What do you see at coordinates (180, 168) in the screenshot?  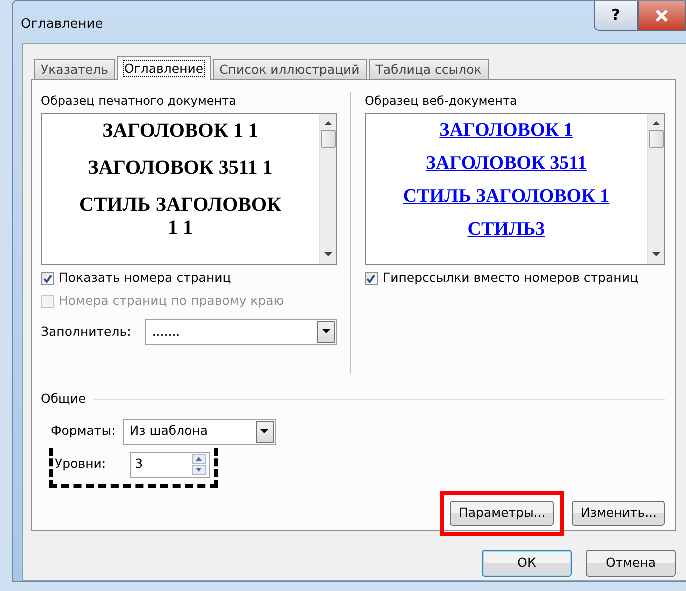 I see `heading-preview: ЗАГОЛОВОК 3511 1` at bounding box center [180, 168].